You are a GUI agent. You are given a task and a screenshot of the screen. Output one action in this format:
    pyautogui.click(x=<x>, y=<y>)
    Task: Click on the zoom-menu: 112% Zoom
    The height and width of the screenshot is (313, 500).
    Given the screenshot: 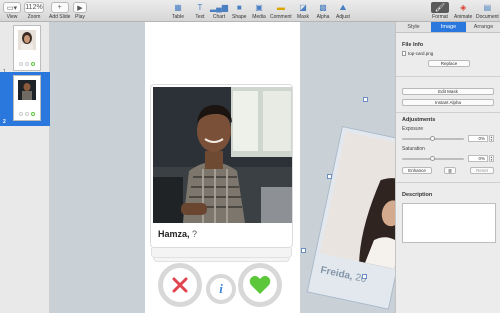 What is the action you would take?
    pyautogui.click(x=34, y=11)
    